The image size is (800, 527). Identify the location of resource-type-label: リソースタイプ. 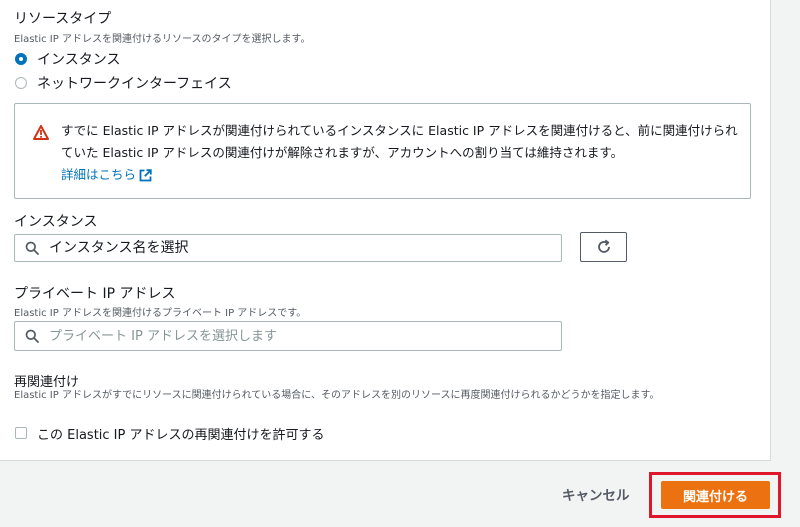
(63, 19).